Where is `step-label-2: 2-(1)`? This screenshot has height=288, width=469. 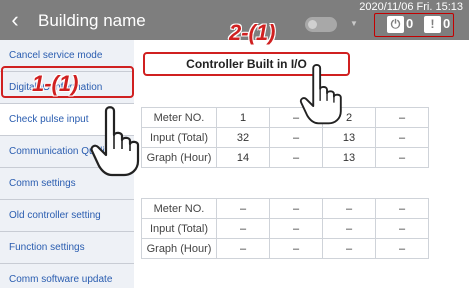 step-label-2: 2-(1) is located at coordinates (252, 32).